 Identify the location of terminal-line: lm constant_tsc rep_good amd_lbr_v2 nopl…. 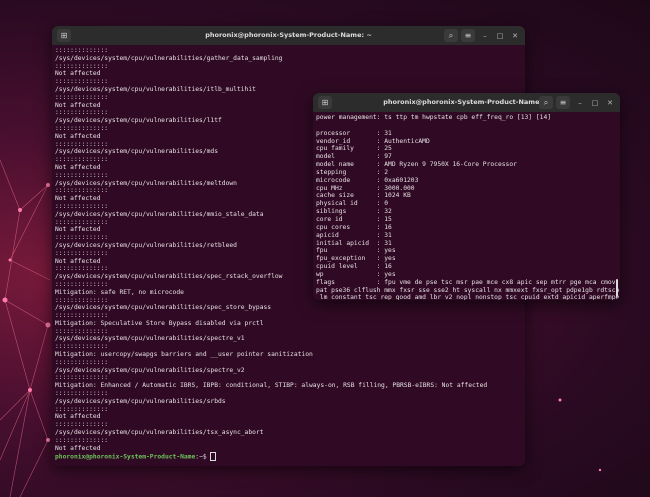
(468, 297).